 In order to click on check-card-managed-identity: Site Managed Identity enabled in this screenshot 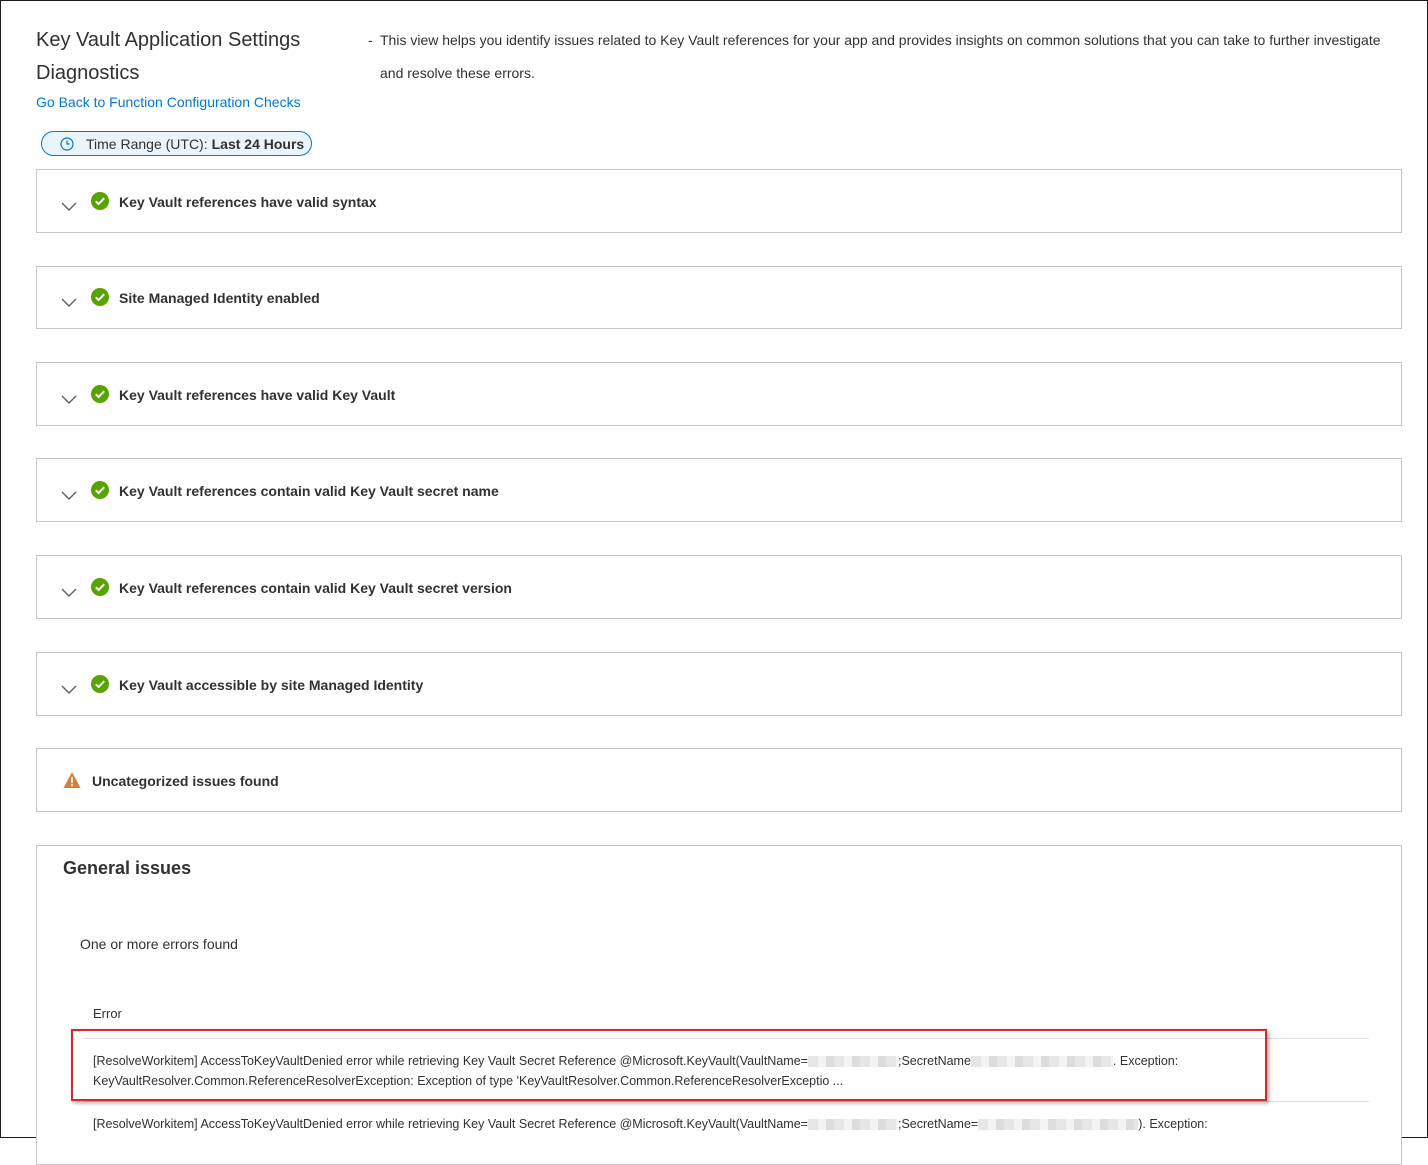, I will do `click(719, 297)`.